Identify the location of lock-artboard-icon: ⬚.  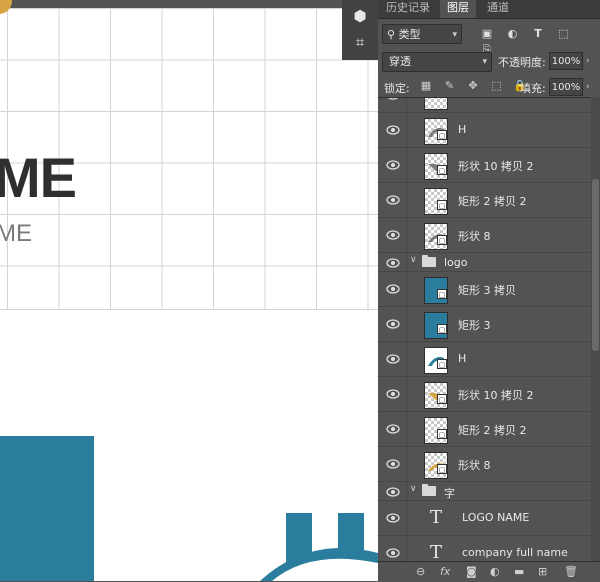
(497, 85).